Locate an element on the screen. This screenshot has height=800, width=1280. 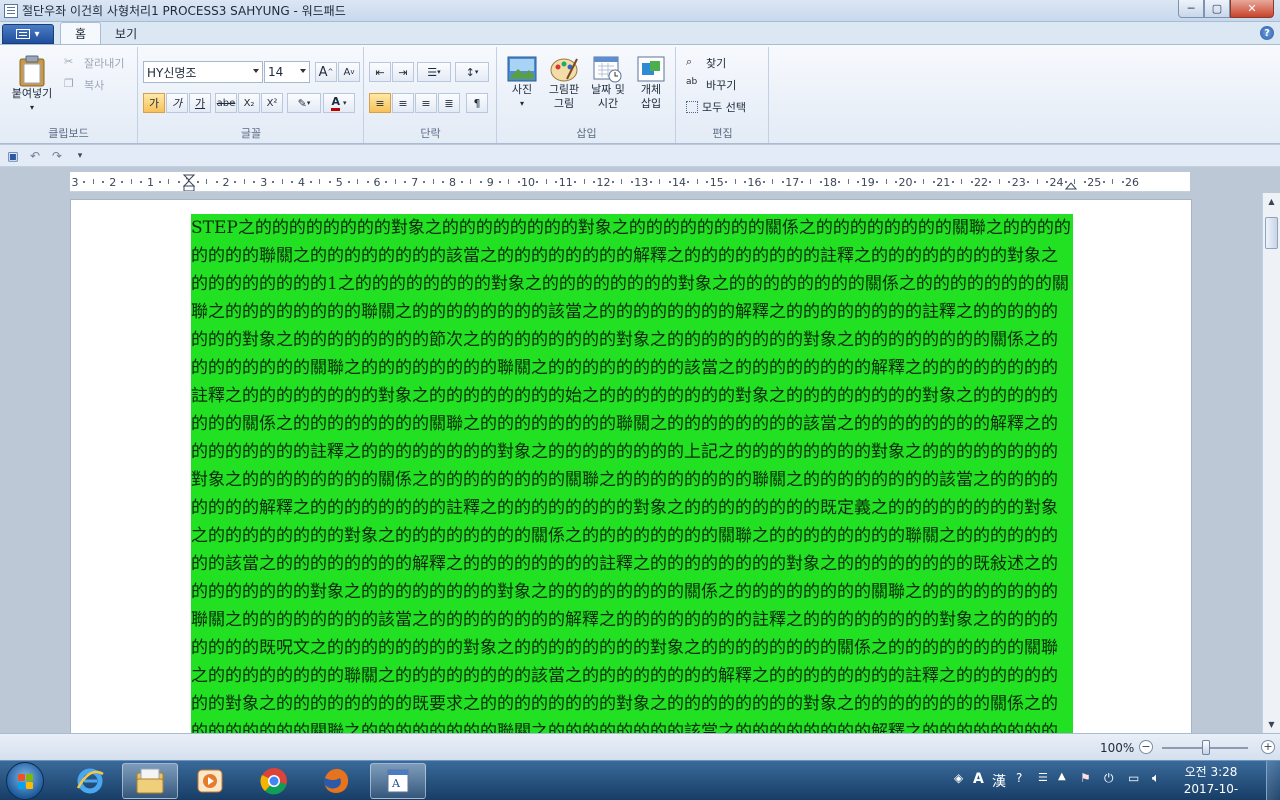
replace-button: ab 바꾸기 is located at coordinates (711, 85).